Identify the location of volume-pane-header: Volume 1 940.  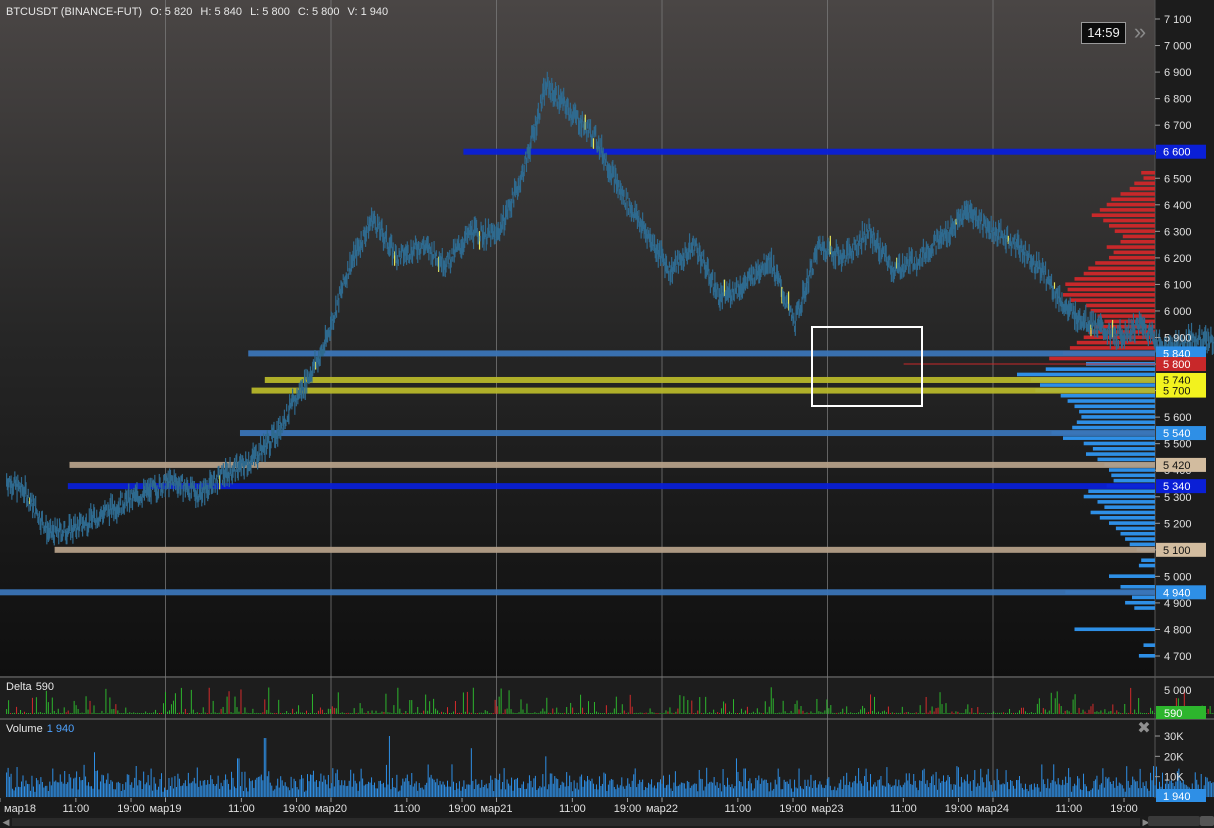
(40, 729).